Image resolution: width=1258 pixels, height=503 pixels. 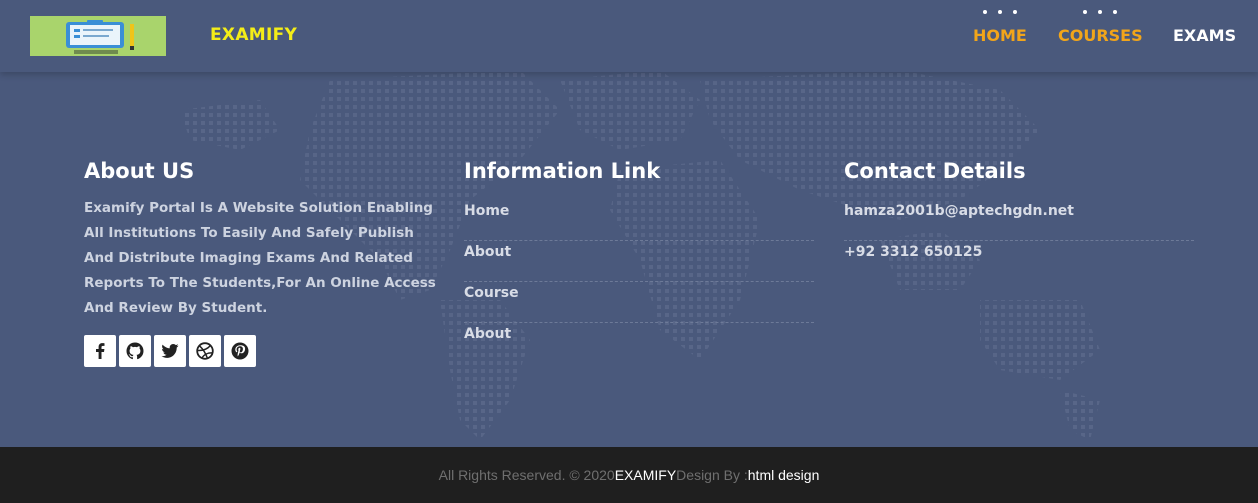 I want to click on github-icon, so click(x=135, y=351).